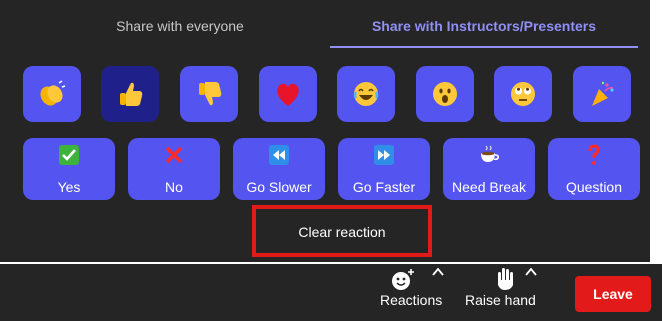 Image resolution: width=662 pixels, height=321 pixels. I want to click on check-mark-icon, so click(69, 155).